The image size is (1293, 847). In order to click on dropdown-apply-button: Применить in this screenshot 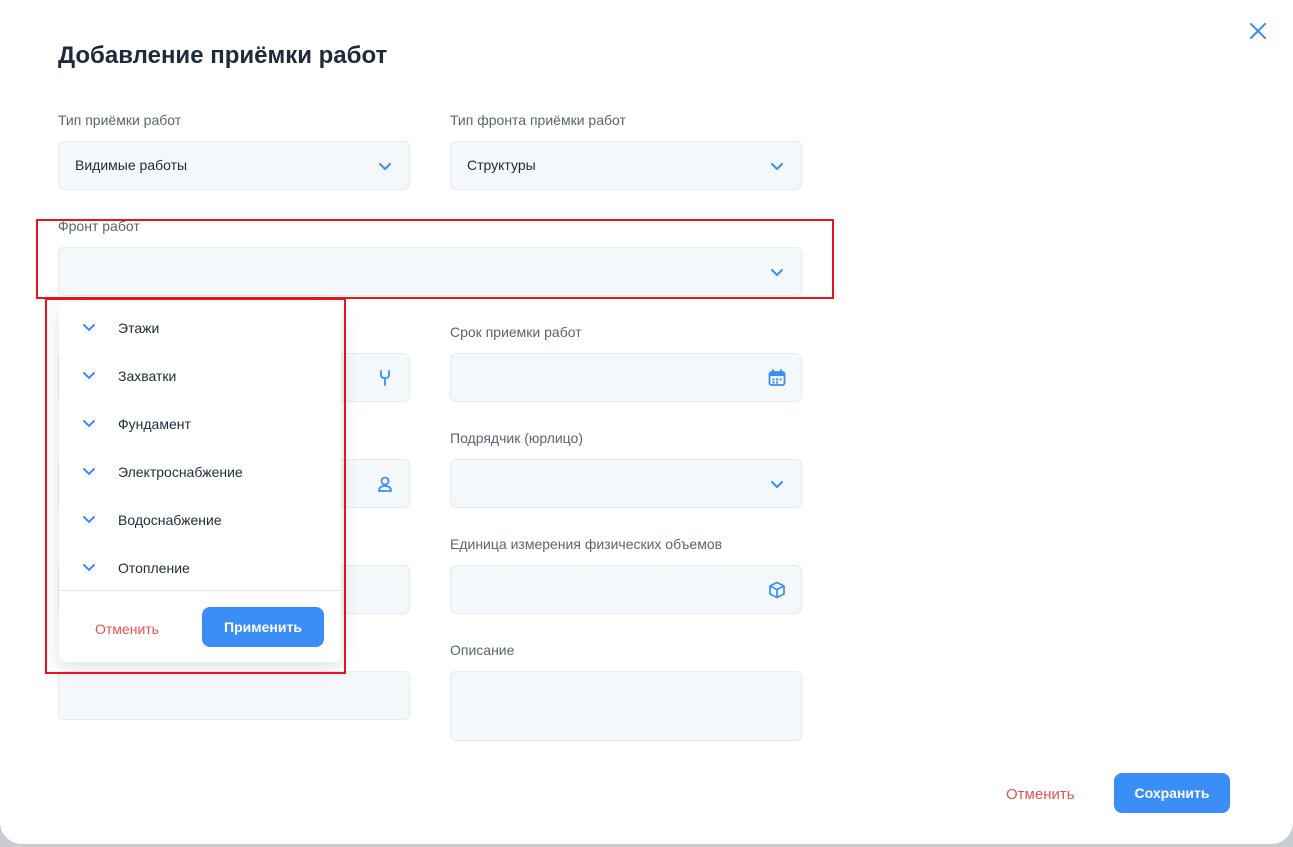, I will do `click(263, 627)`.